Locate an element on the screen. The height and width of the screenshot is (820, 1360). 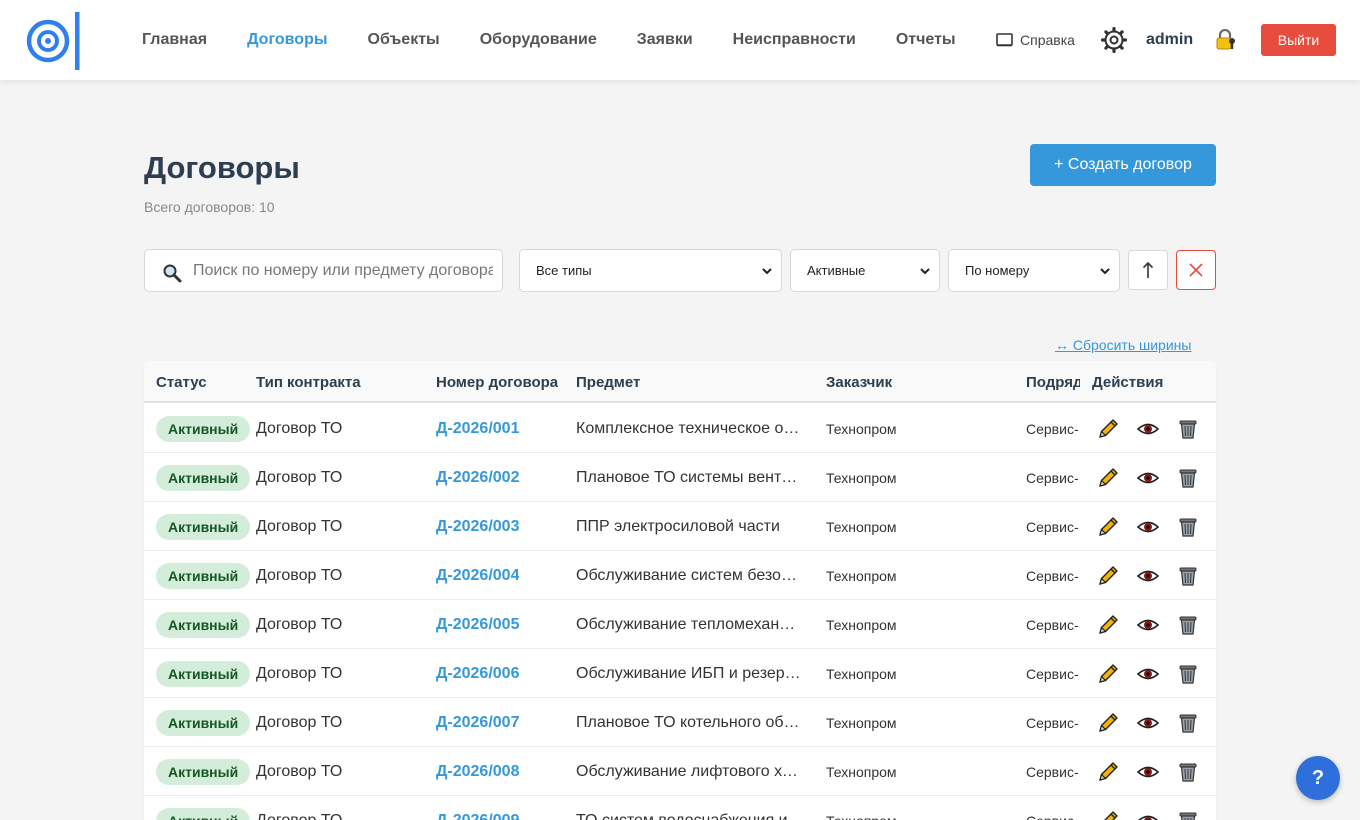
gear-icon is located at coordinates (1114, 40).